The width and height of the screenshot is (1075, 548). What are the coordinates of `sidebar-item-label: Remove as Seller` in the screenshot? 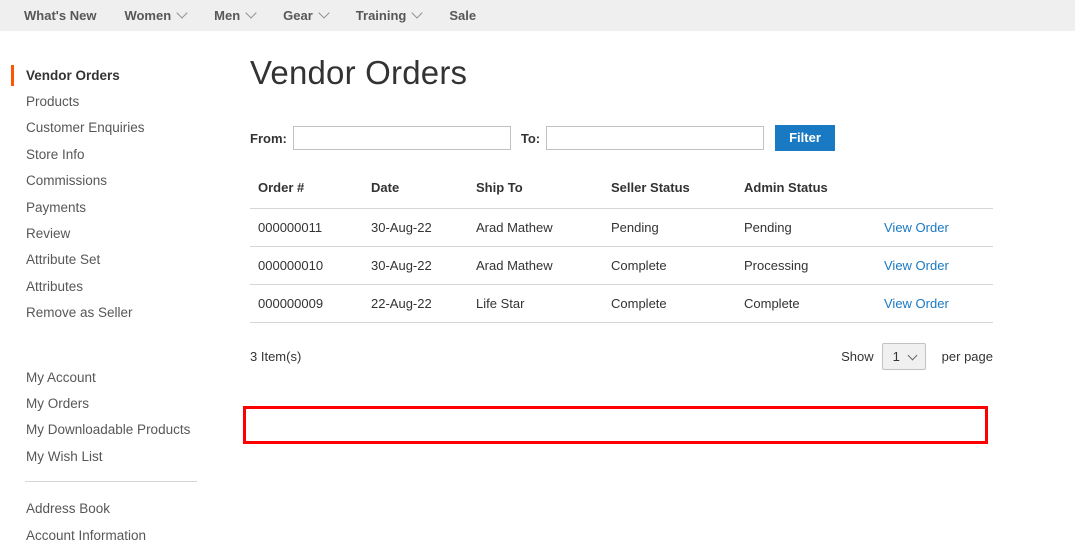 It's located at (79, 313).